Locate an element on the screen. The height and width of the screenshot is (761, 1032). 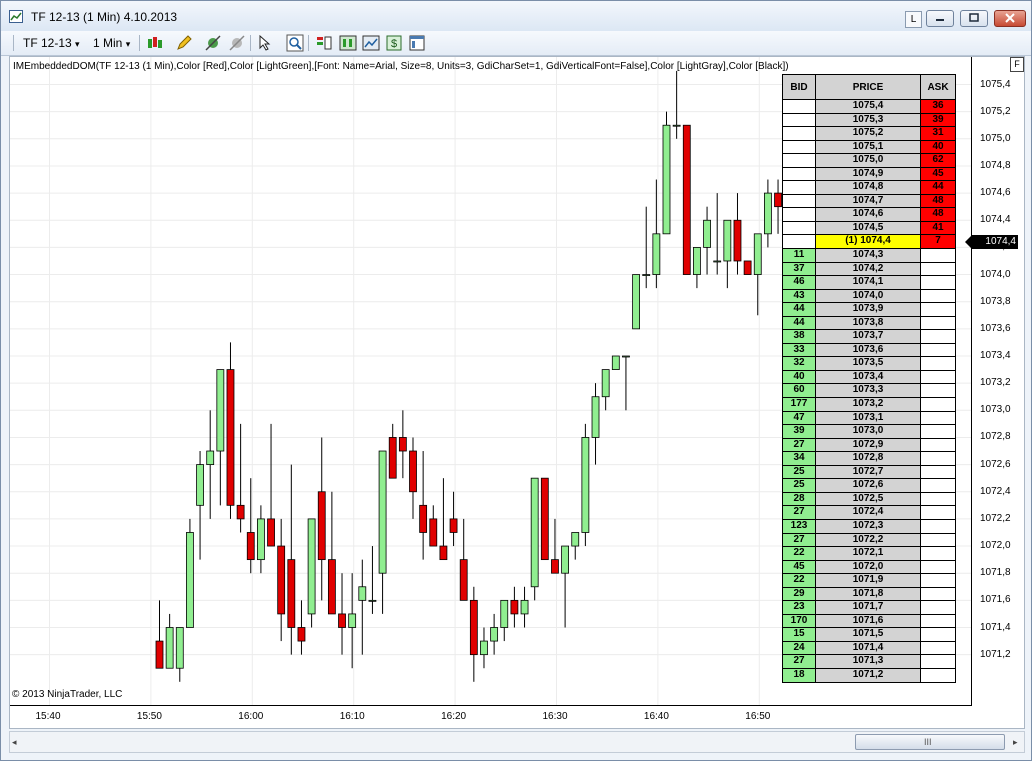
dom-price-cell: 1071,7 is located at coordinates (868, 608).